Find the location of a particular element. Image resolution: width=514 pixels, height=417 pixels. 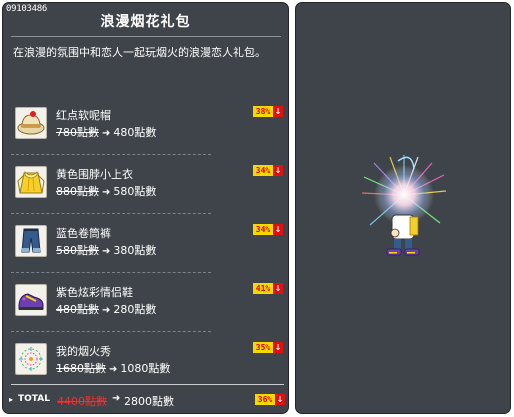

package-title: 浪漫烟花礼包 is located at coordinates (145, 22).